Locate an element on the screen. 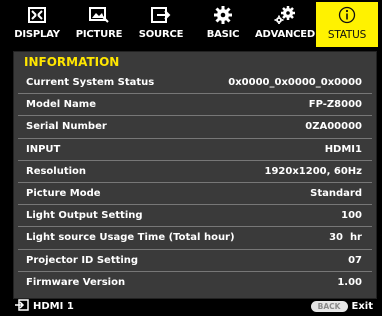 This screenshot has height=316, width=382. info-row-resolution: Resolution 1920x1200, 60Hz is located at coordinates (195, 172).